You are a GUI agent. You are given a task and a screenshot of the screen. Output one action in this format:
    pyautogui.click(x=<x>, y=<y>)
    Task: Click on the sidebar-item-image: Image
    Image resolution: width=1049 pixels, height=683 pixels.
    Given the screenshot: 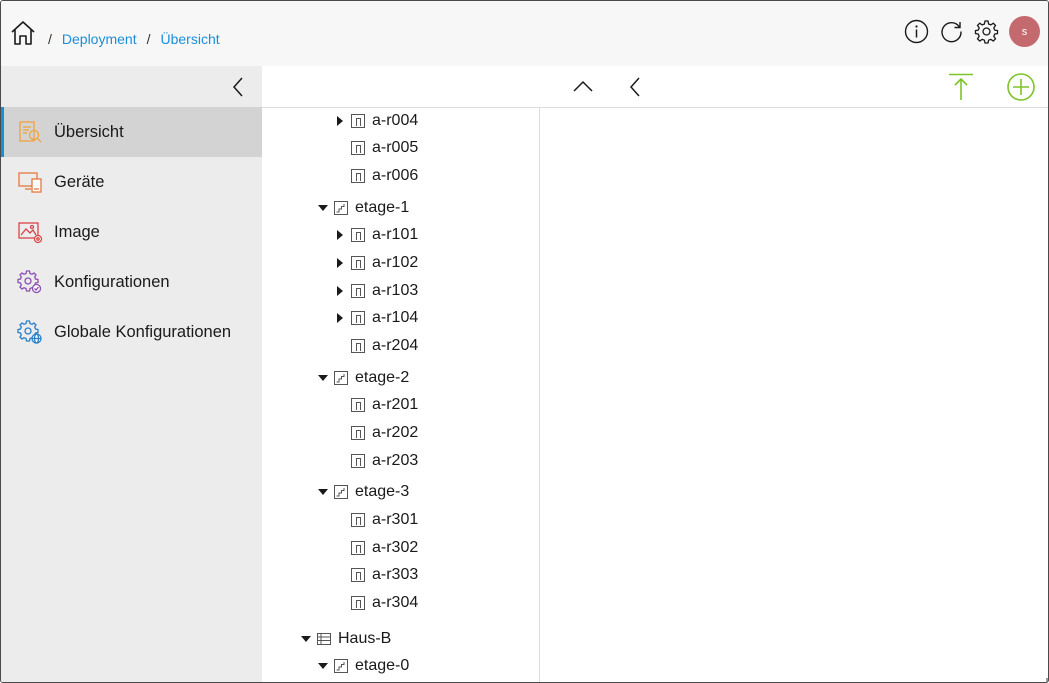 What is the action you would take?
    pyautogui.click(x=131, y=232)
    